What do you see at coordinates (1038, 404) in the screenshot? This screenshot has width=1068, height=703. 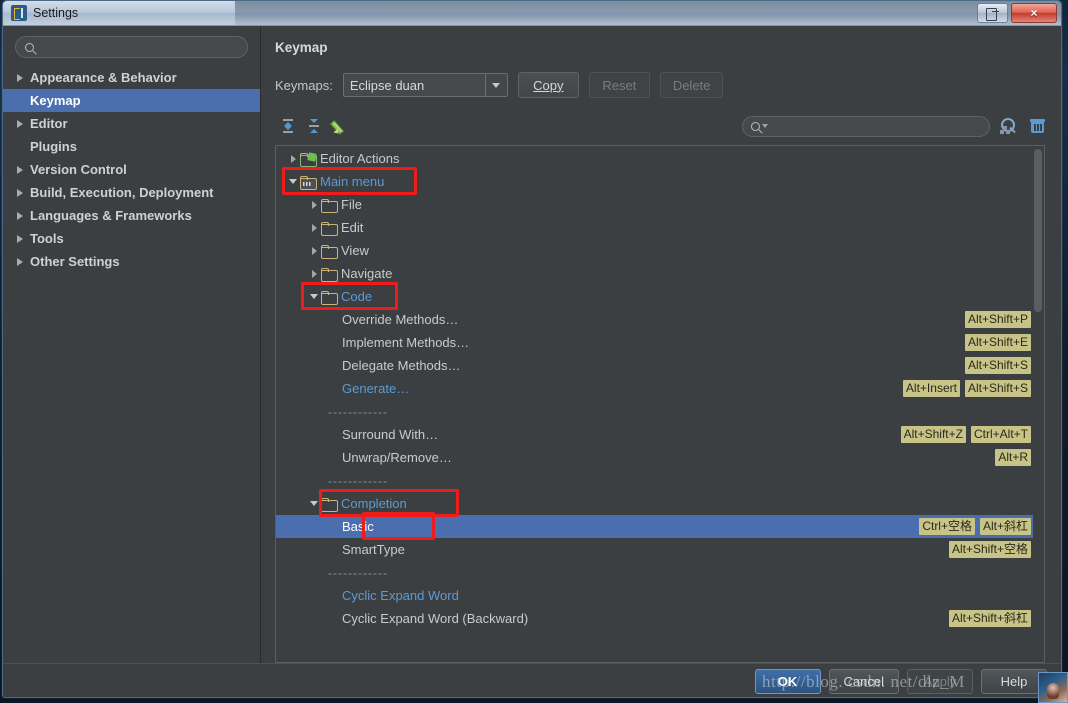 I see `tree-scrollbar` at bounding box center [1038, 404].